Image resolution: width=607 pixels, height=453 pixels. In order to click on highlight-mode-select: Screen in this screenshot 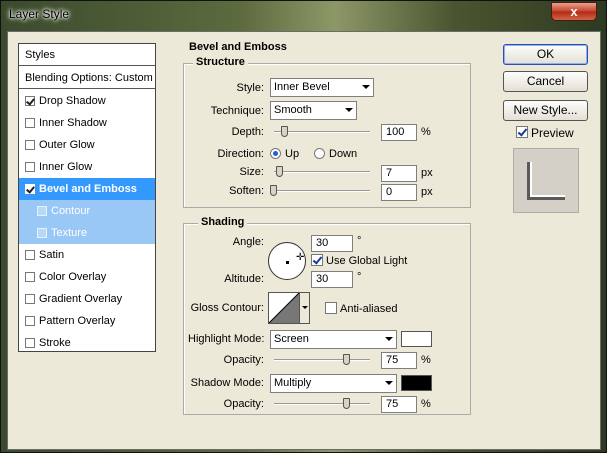, I will do `click(333, 339)`.